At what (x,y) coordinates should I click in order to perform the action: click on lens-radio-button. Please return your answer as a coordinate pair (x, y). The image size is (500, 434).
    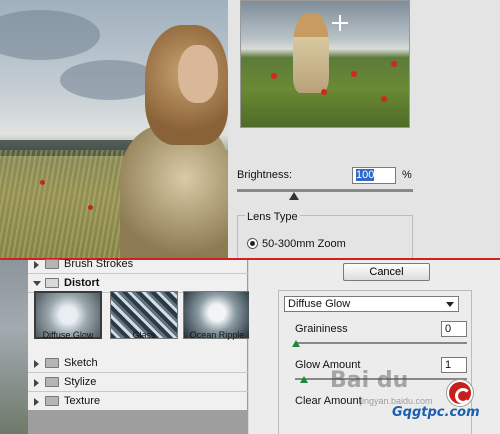
    Looking at the image, I should click on (252, 243).